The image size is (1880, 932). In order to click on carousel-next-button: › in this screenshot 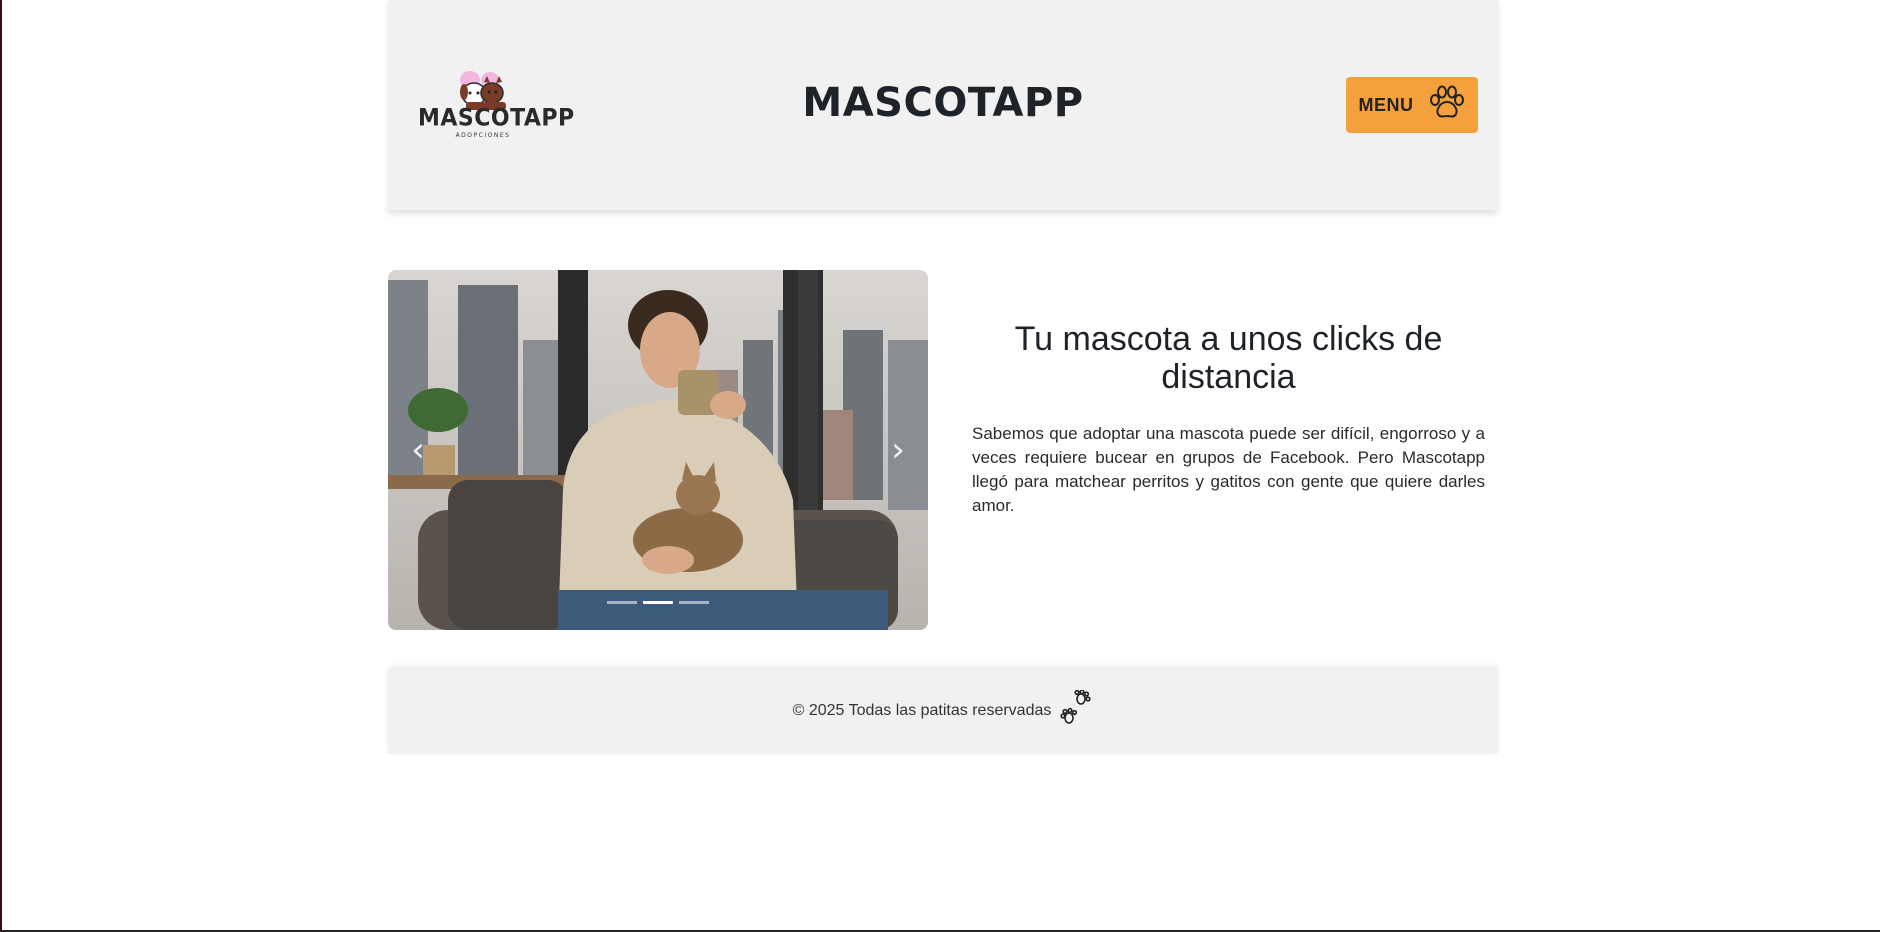, I will do `click(898, 450)`.